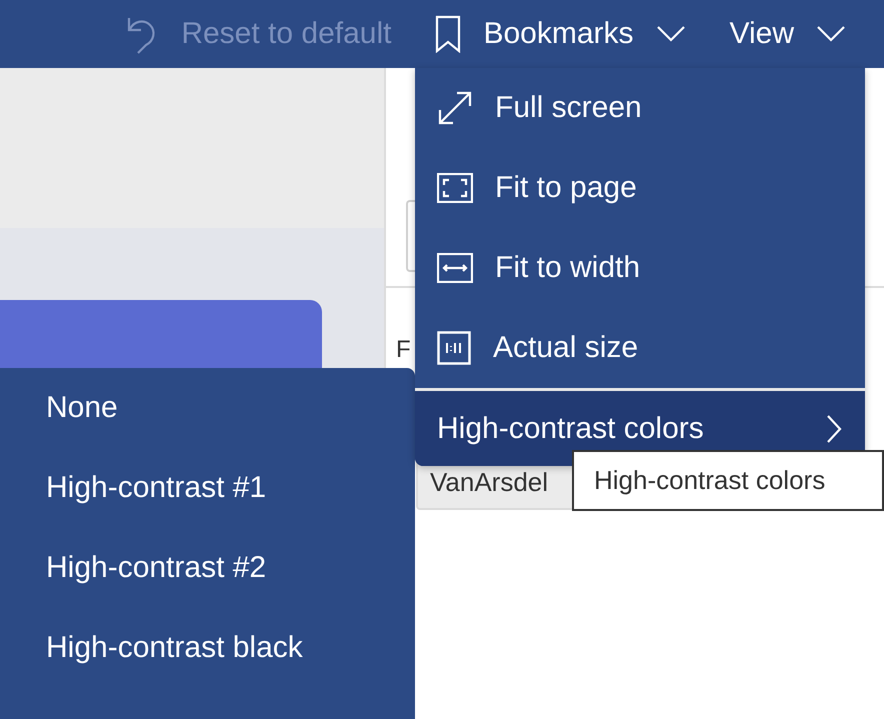 The height and width of the screenshot is (719, 884). I want to click on field-label: F, so click(403, 350).